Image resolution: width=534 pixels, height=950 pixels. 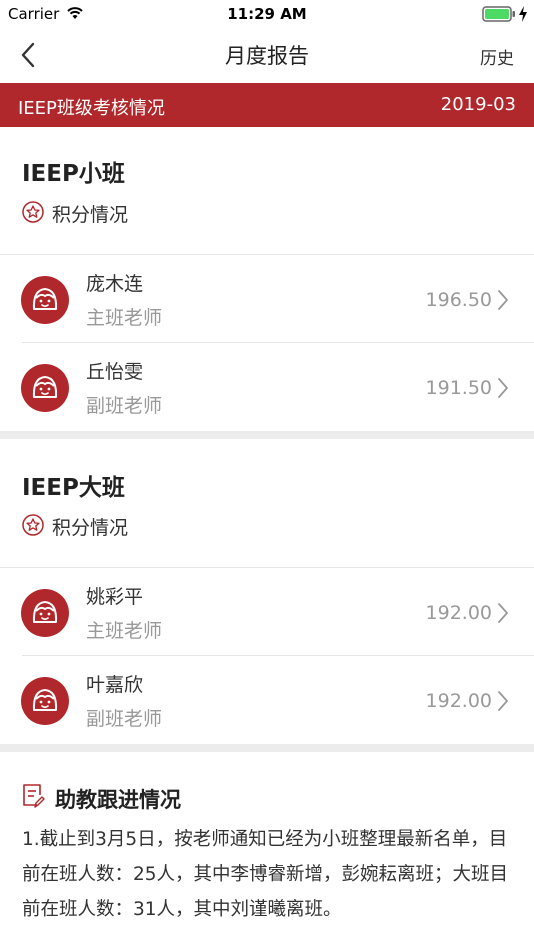 What do you see at coordinates (458, 300) in the screenshot?
I see `teacher-score: 196.50` at bounding box center [458, 300].